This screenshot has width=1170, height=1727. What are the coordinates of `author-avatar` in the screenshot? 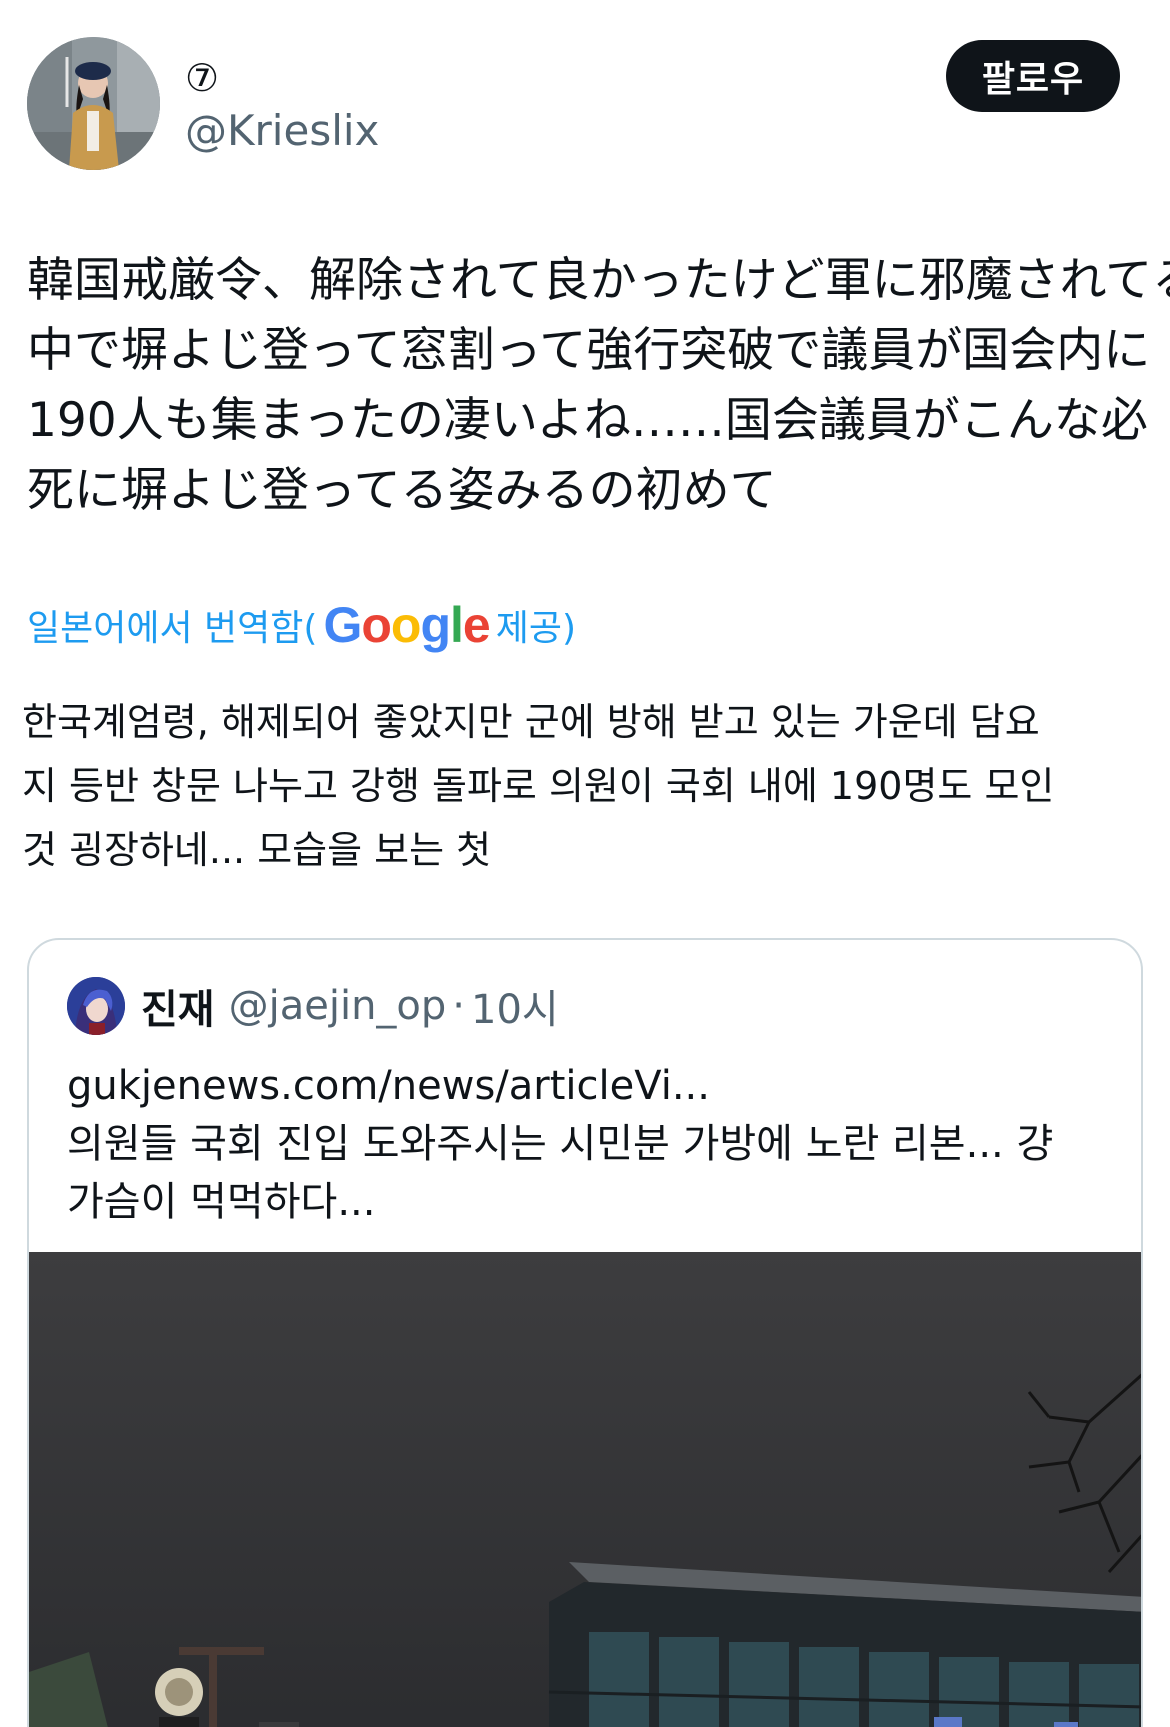 It's located at (93, 103).